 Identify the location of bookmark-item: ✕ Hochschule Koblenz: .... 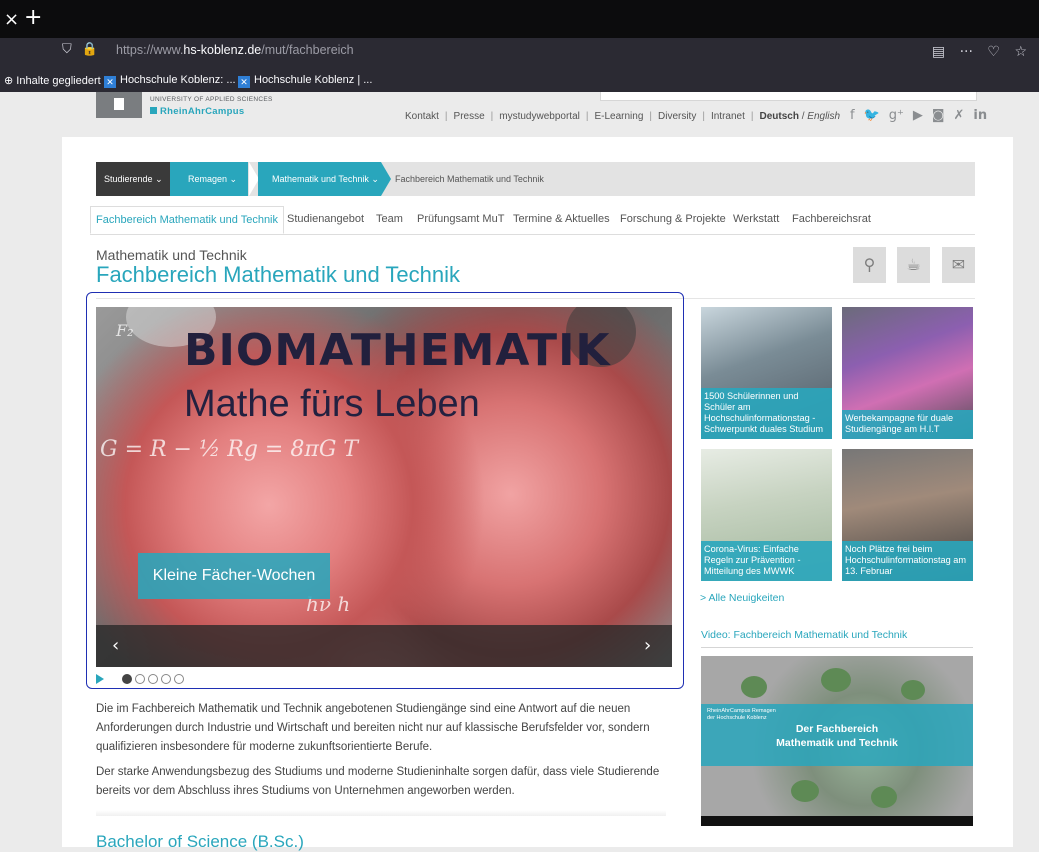
(170, 81).